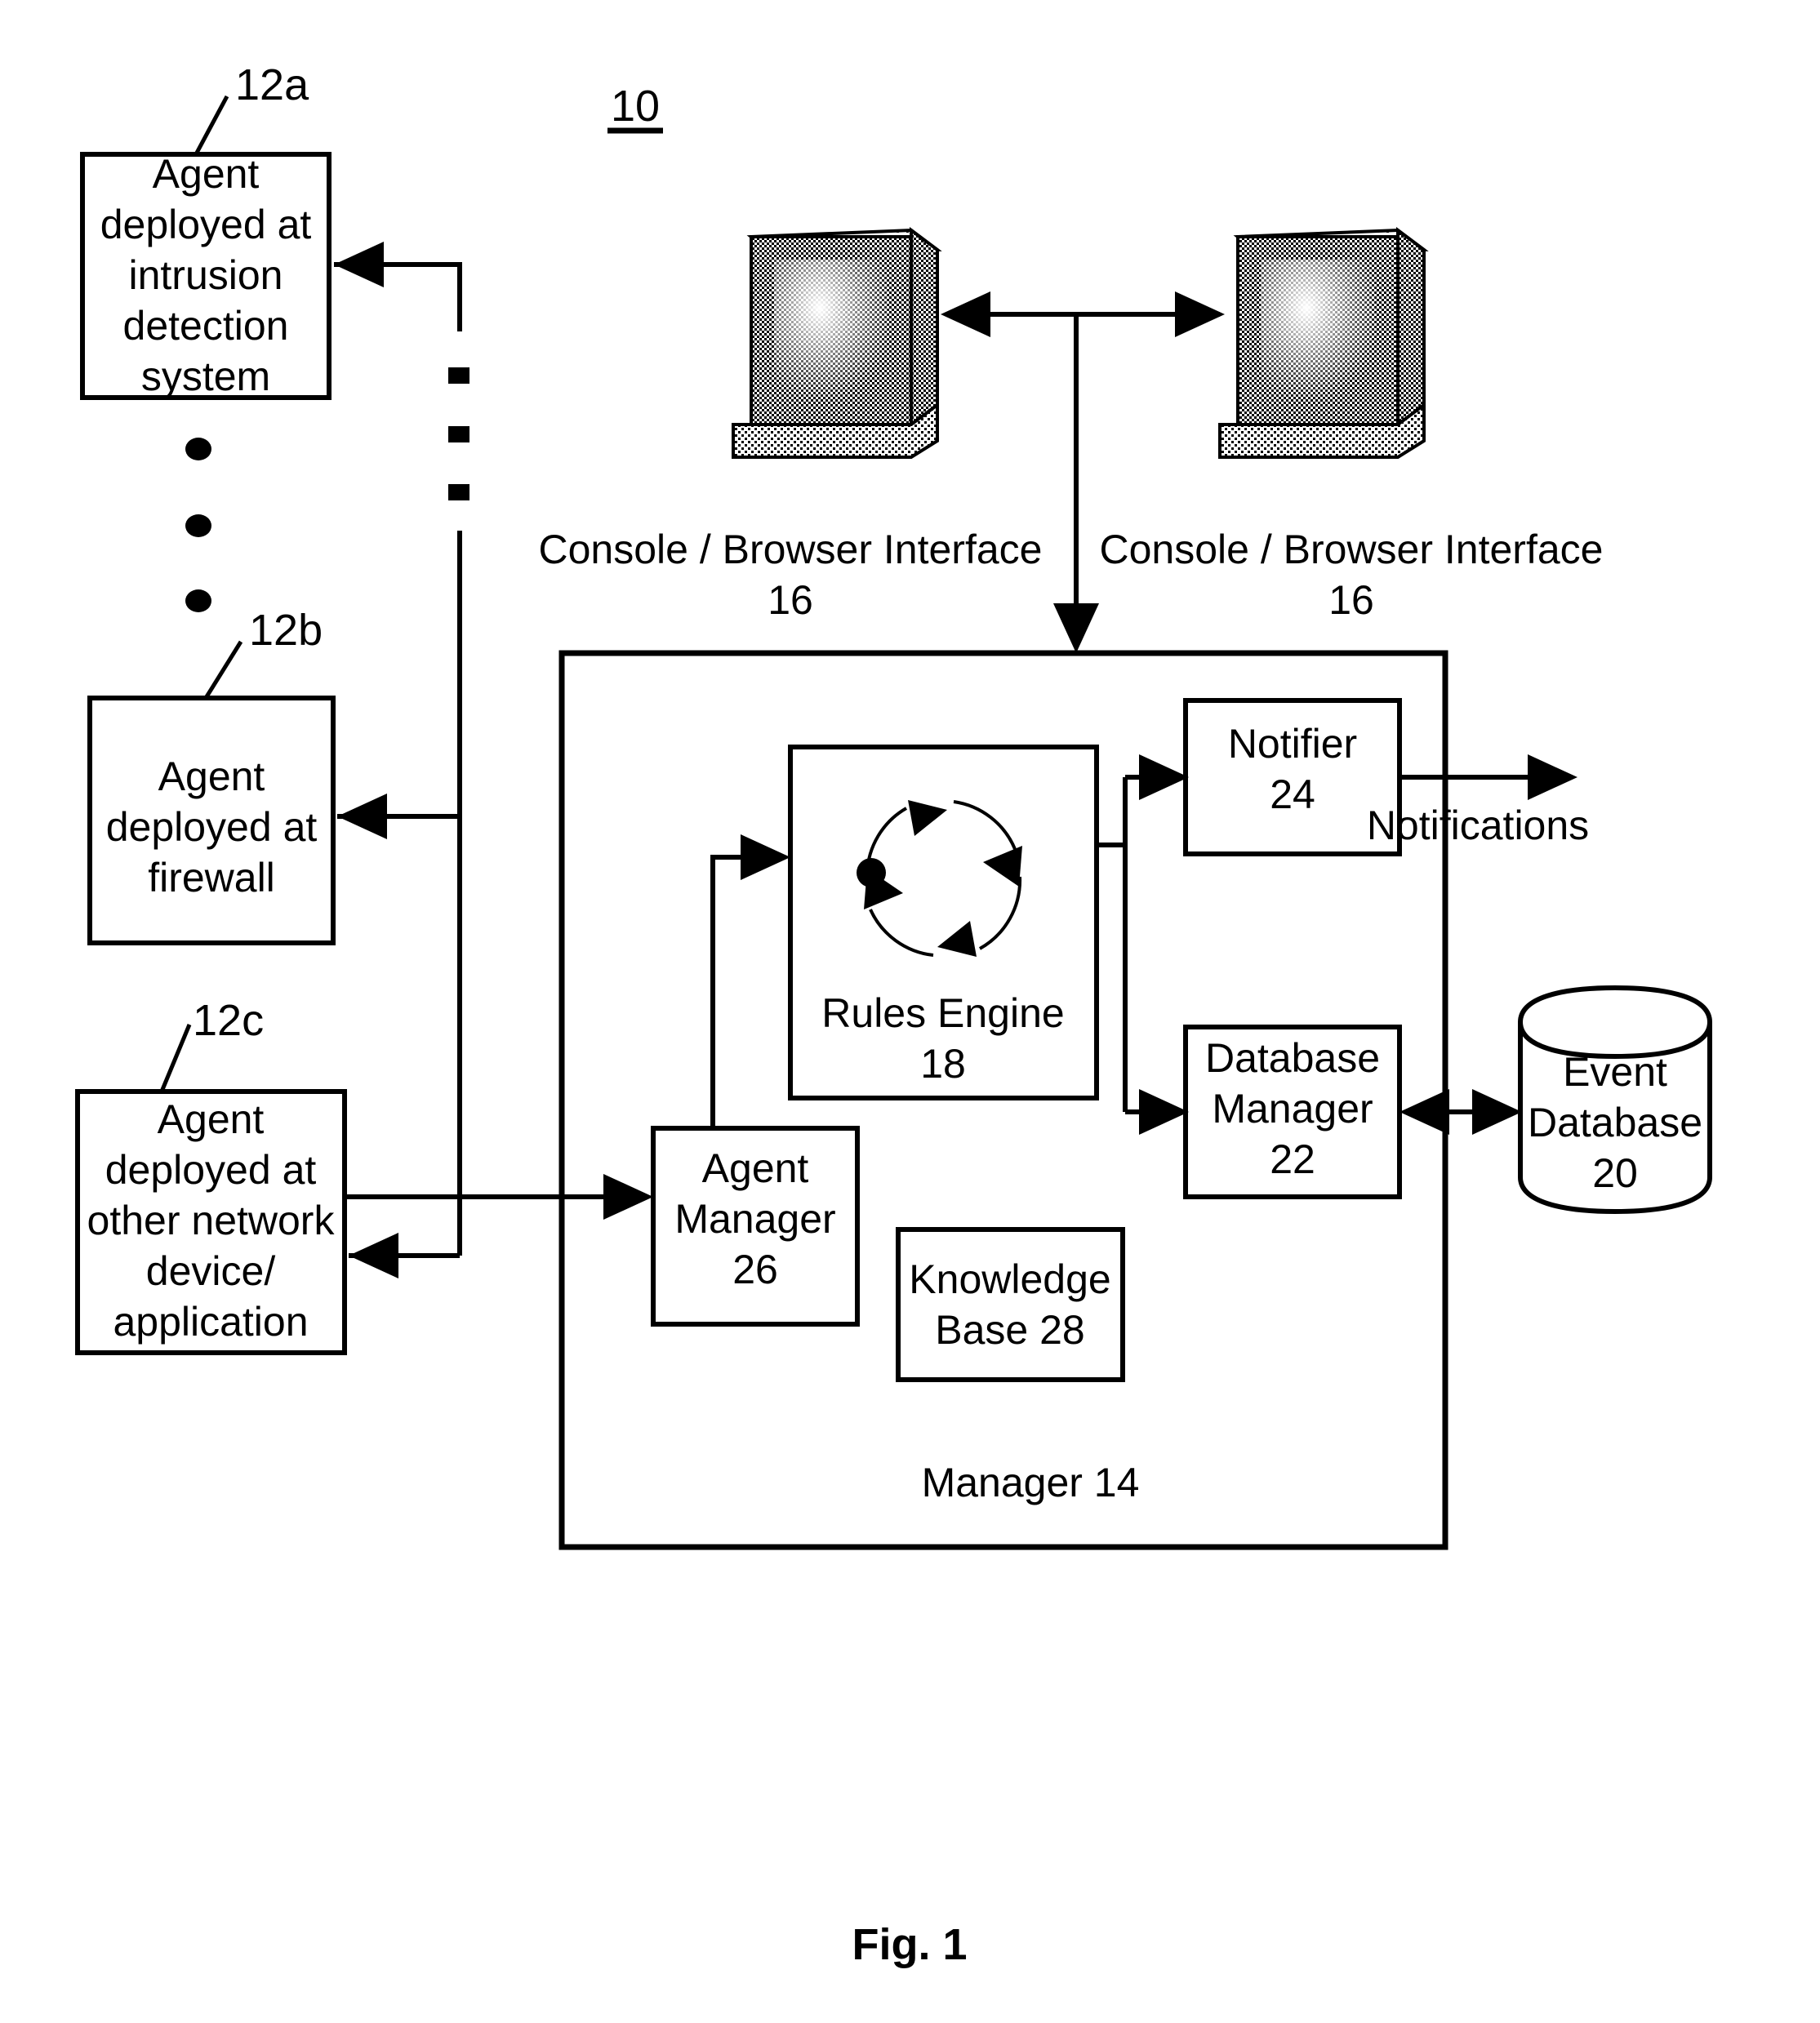  I want to click on agent-manager-box: Agent Manager 26, so click(755, 1226).